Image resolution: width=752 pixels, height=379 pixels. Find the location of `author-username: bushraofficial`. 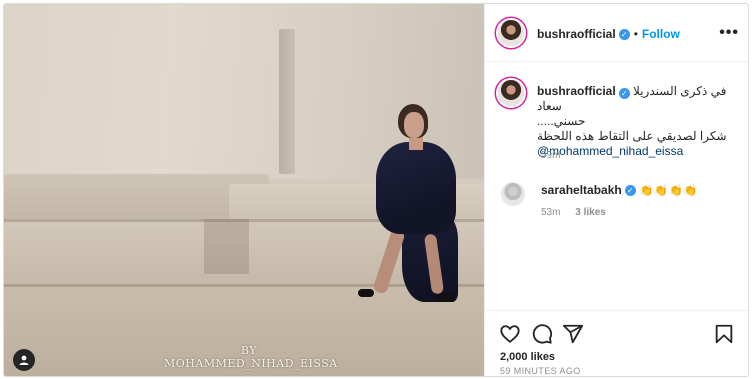

author-username: bushraofficial is located at coordinates (576, 34).